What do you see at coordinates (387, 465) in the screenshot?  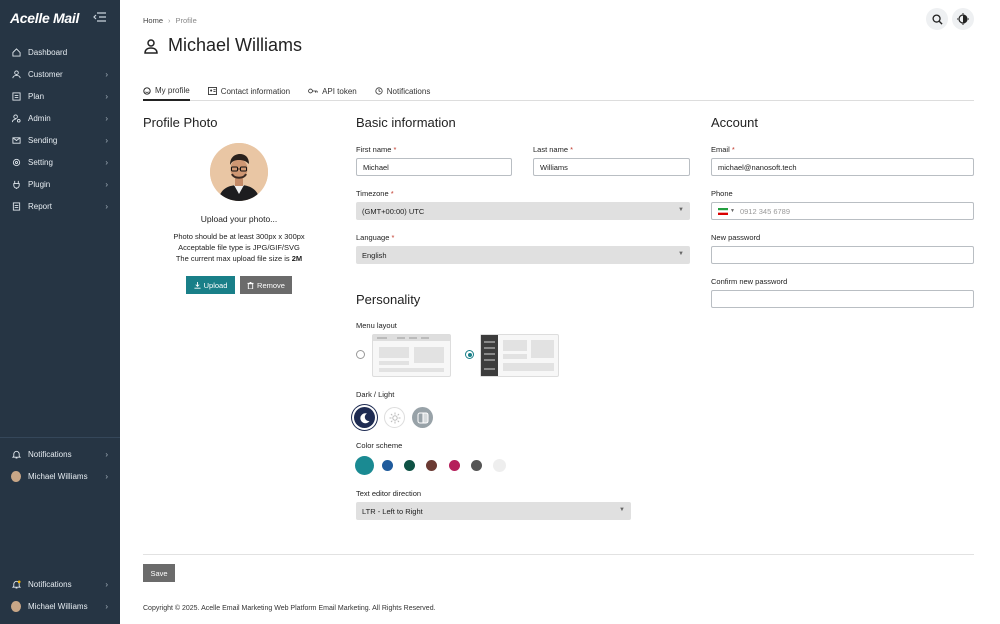 I see `color-swatch-blue` at bounding box center [387, 465].